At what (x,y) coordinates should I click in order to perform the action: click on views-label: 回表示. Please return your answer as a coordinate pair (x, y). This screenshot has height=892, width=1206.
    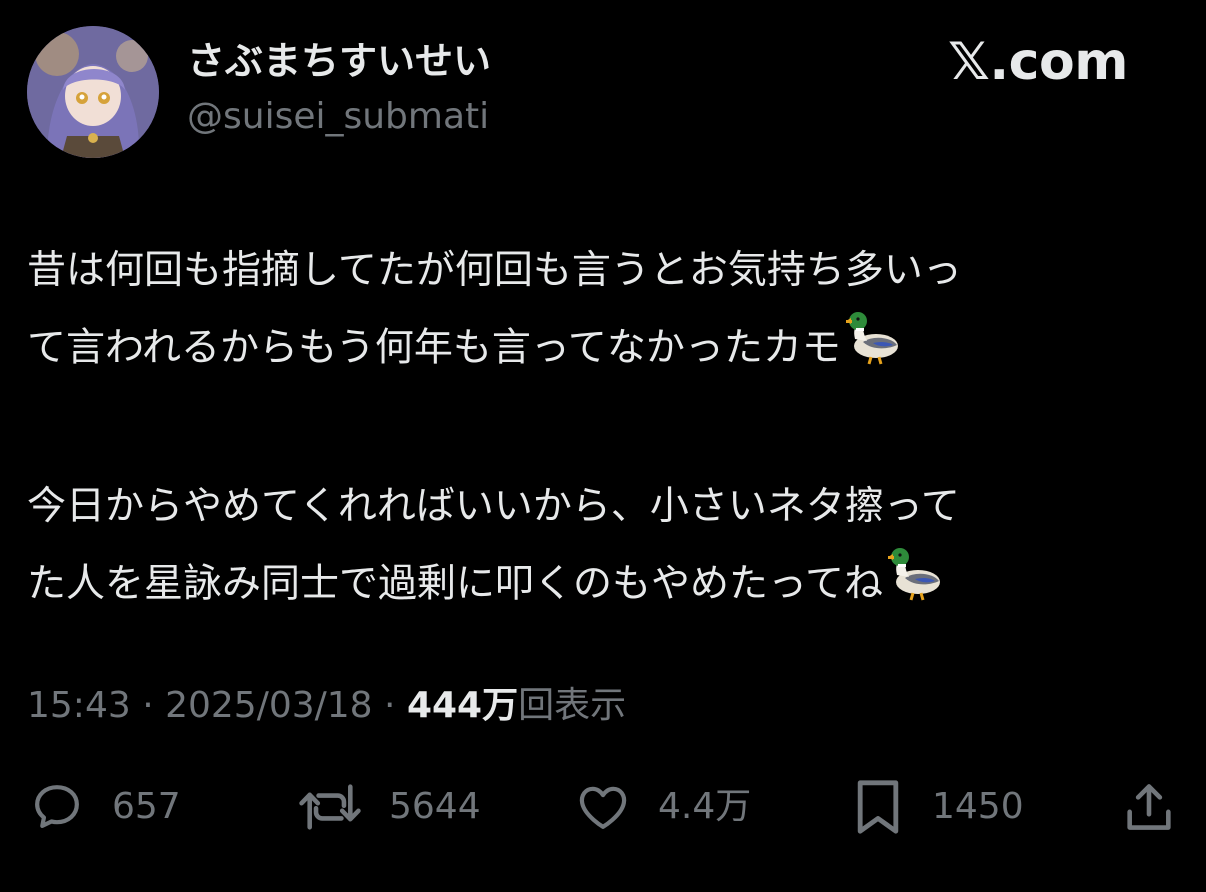
    Looking at the image, I should click on (572, 705).